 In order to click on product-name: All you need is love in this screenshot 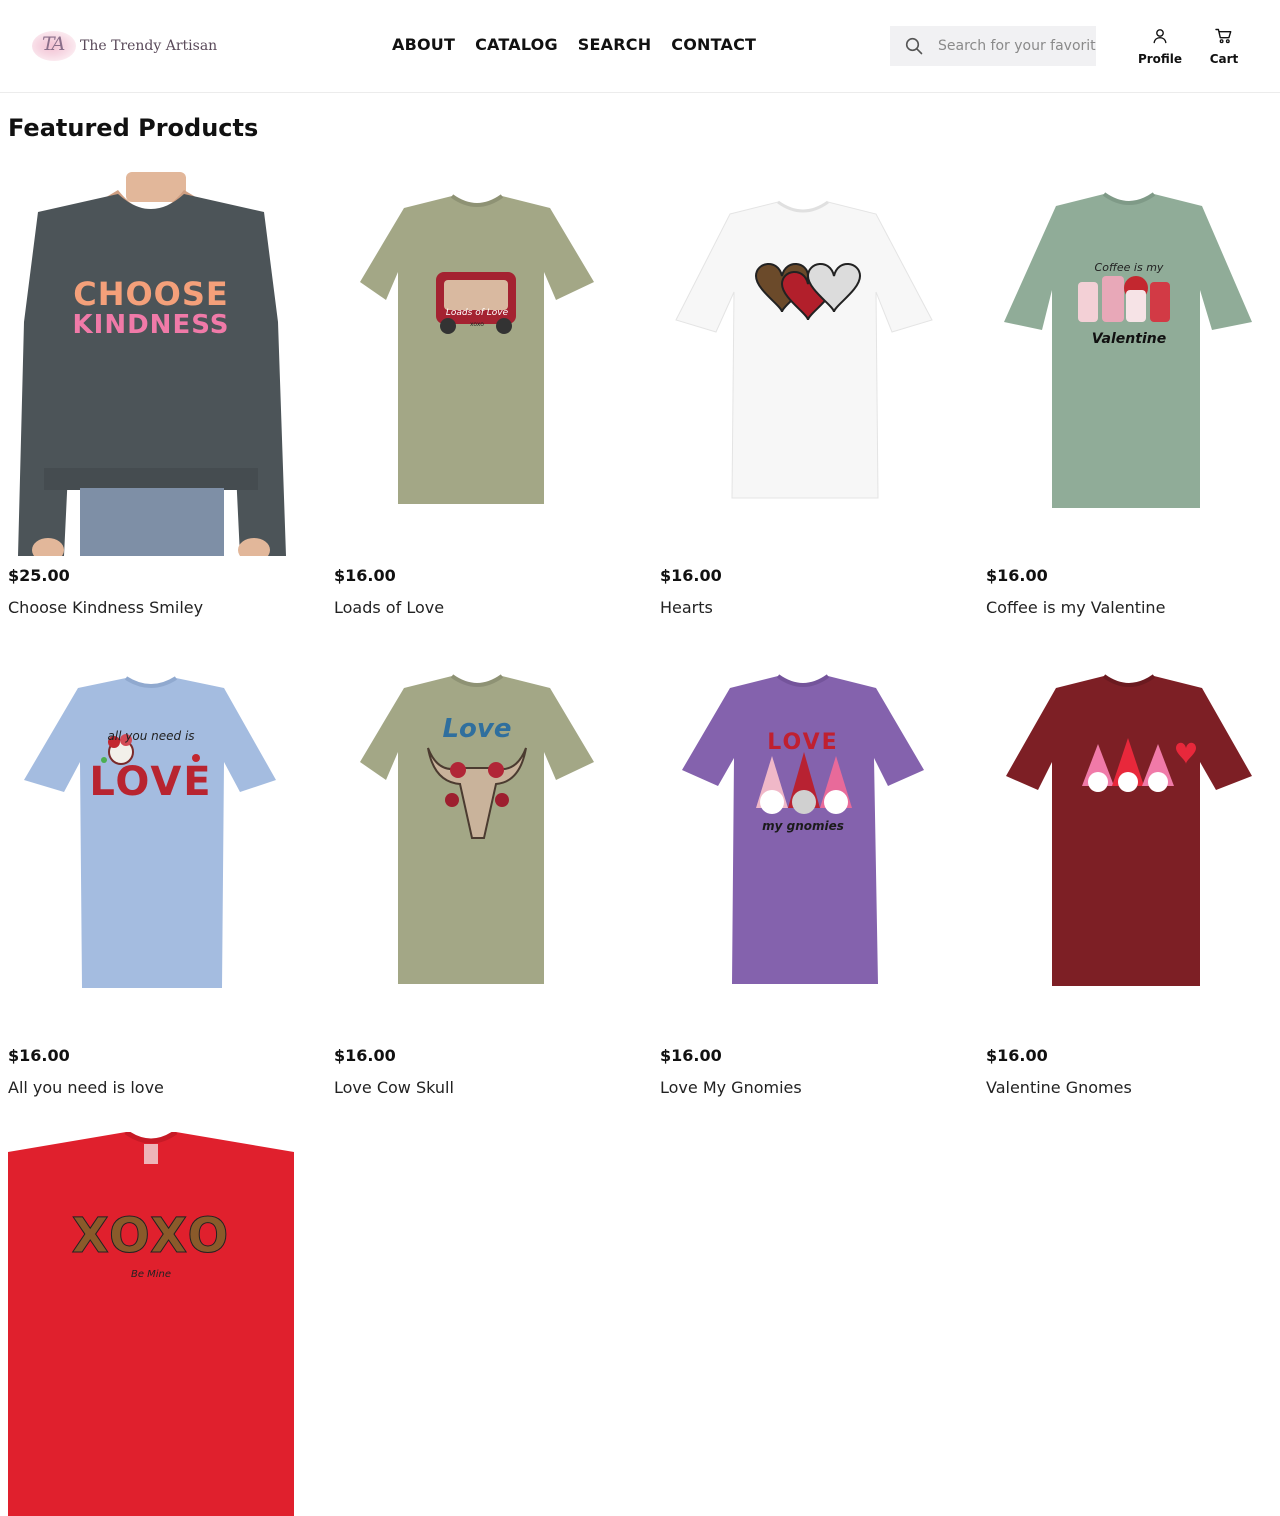, I will do `click(151, 1087)`.